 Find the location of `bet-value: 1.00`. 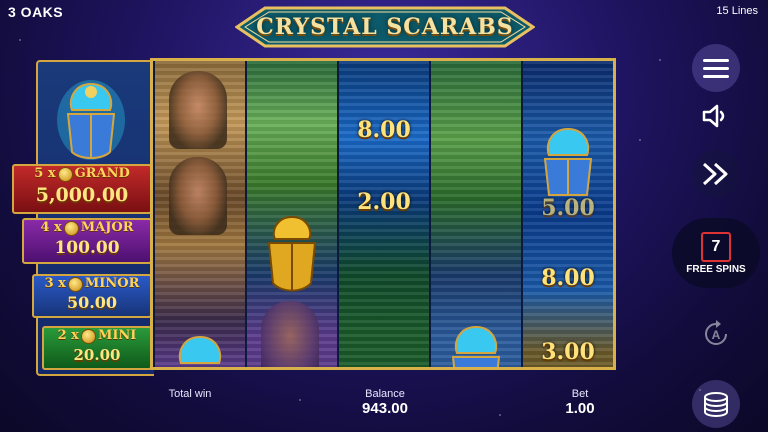

bet-value: 1.00 is located at coordinates (580, 408).